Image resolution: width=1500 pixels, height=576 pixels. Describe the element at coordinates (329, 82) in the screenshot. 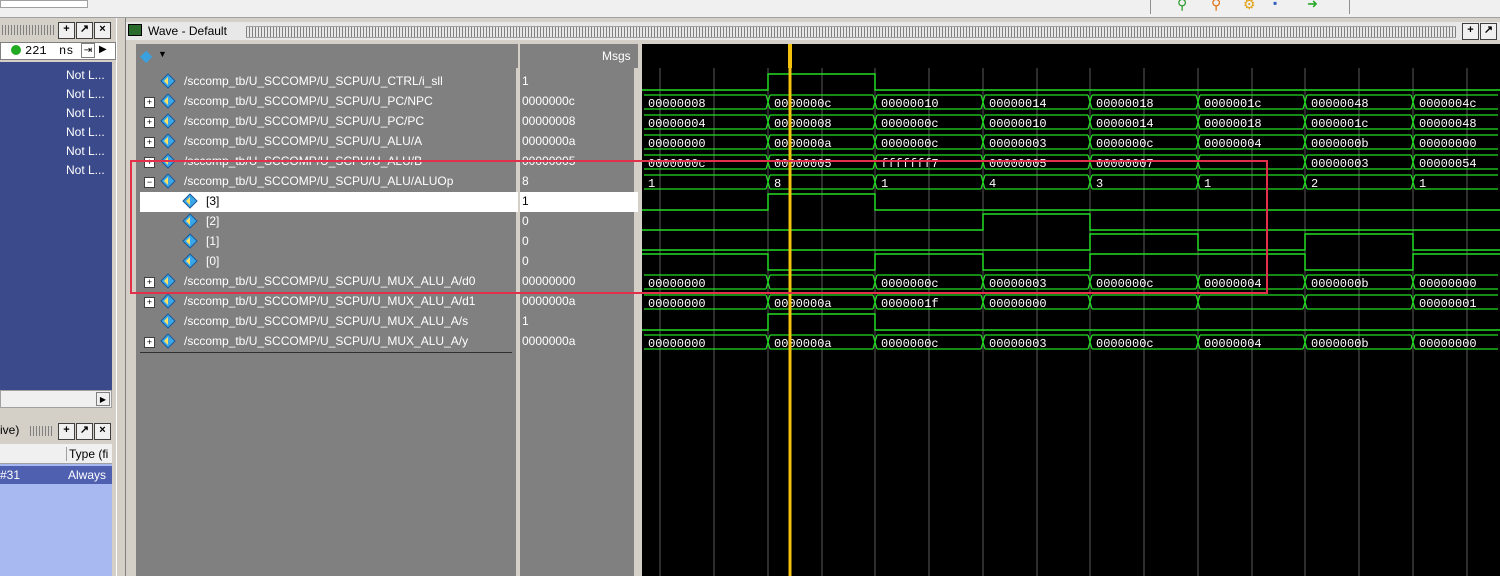

I see `signal-row: /sccomp_tb/U_SCCOMP/U_SCPU/U_CTRL/i_sll` at that location.